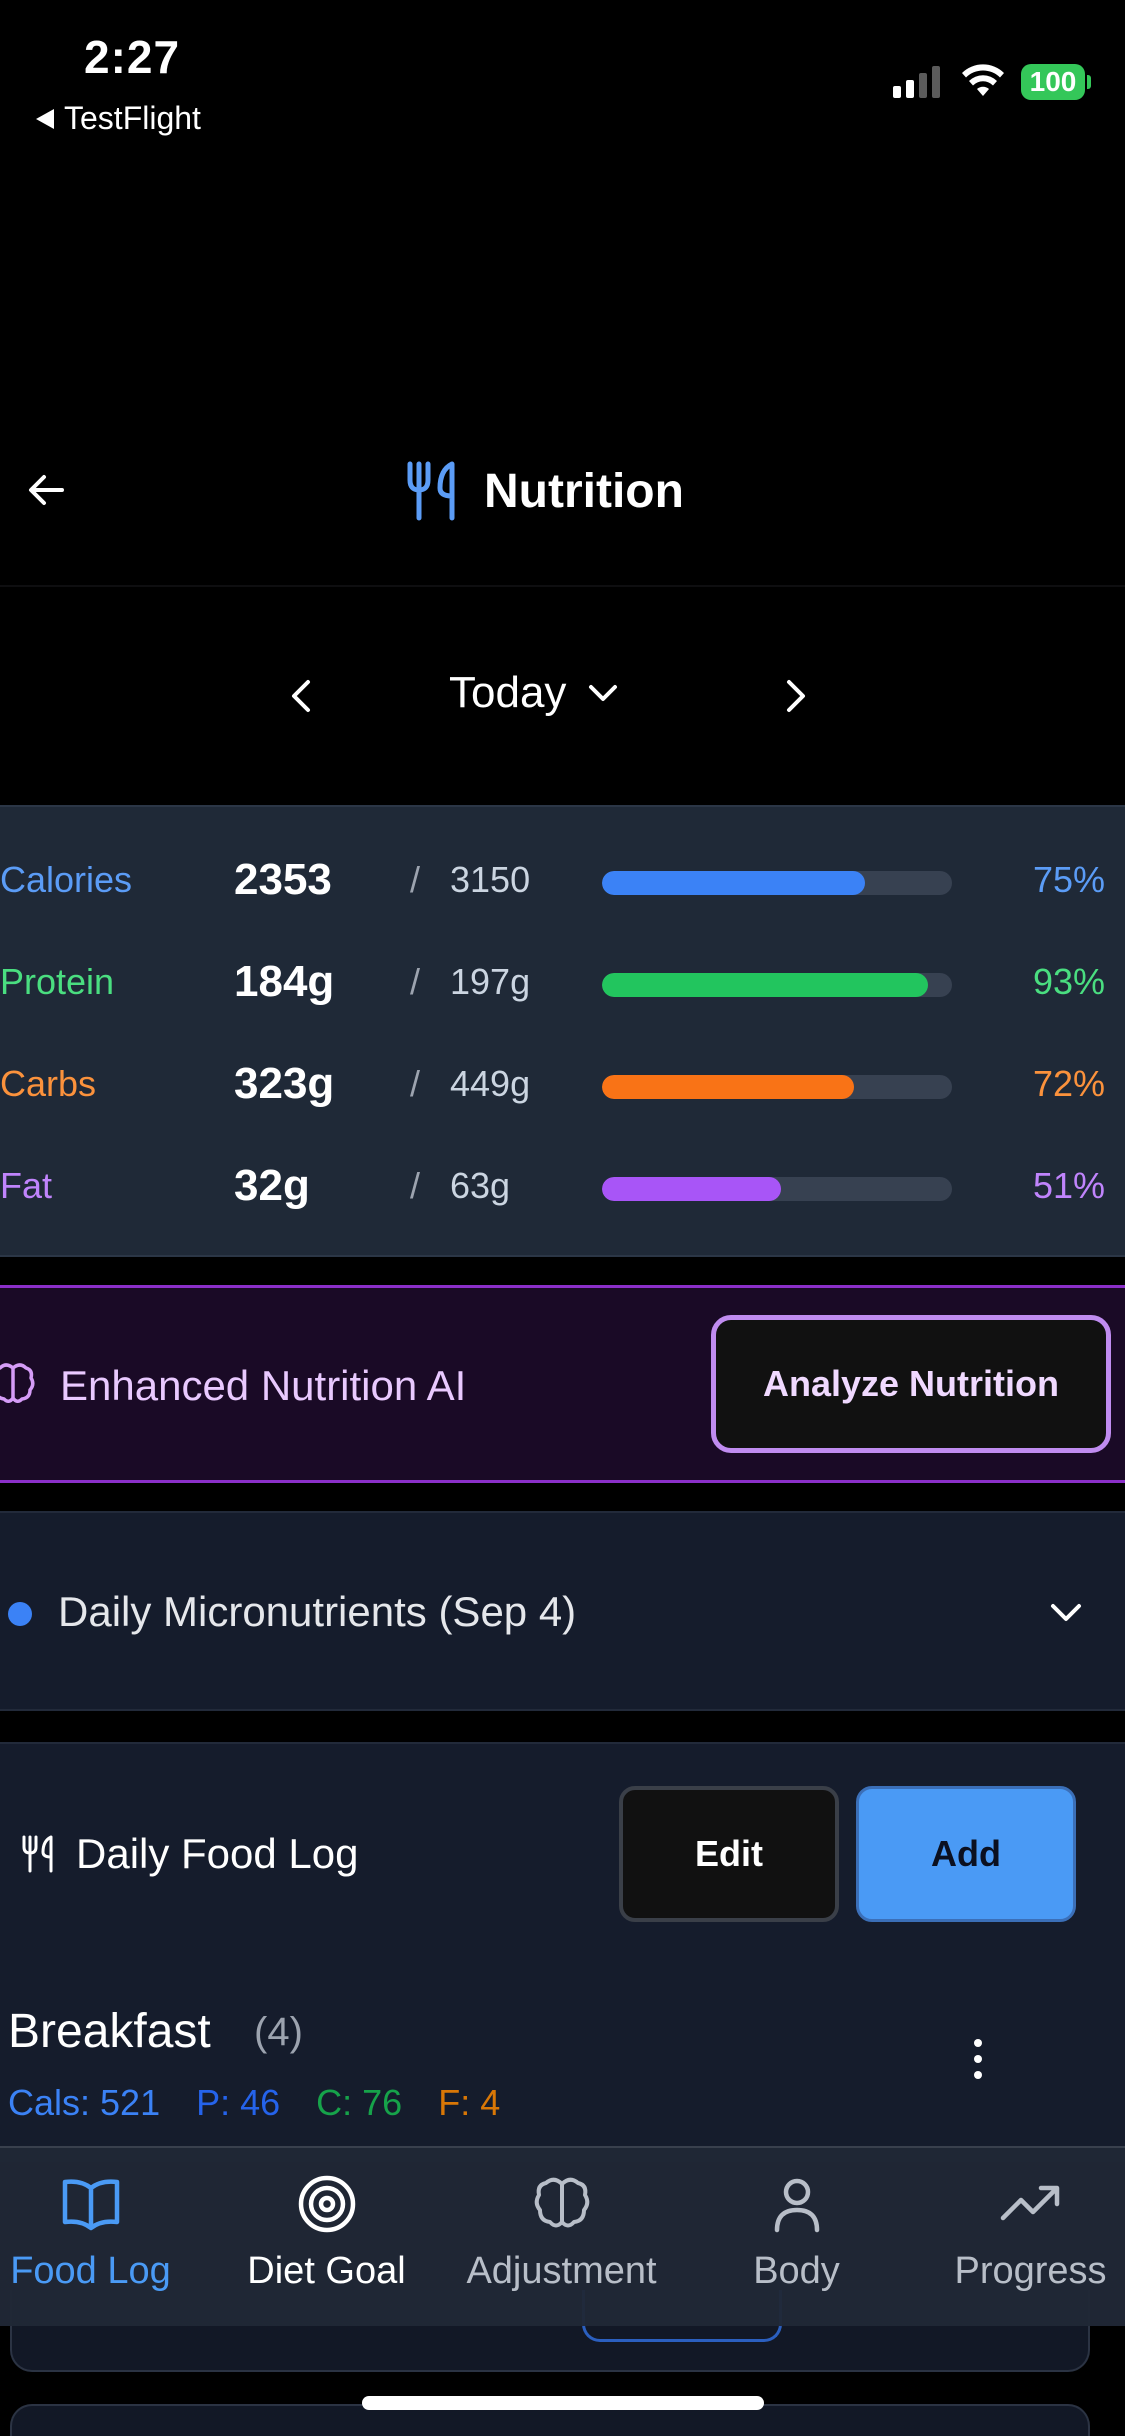 The image size is (1125, 2436). I want to click on back-to-app-link: TestFlight, so click(118, 118).